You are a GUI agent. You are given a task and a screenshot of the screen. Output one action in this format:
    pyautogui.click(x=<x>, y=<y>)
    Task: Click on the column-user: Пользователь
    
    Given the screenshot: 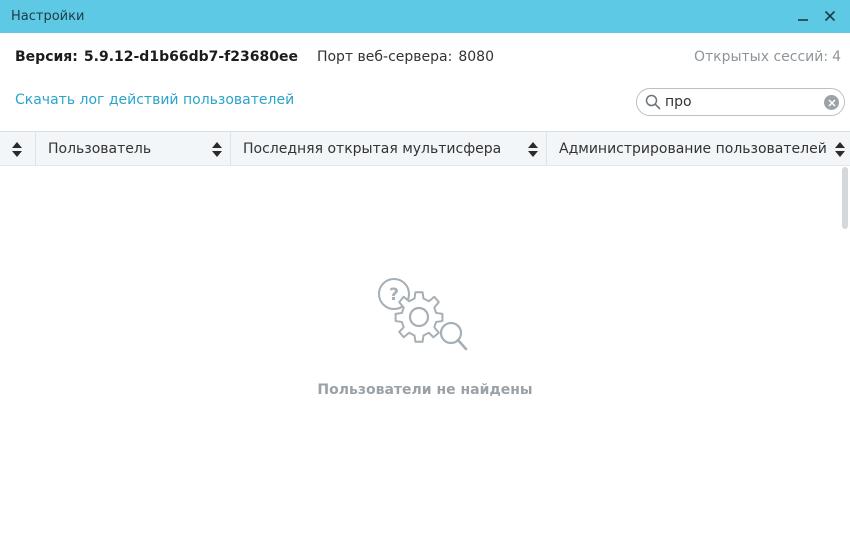 What is the action you would take?
    pyautogui.click(x=133, y=149)
    